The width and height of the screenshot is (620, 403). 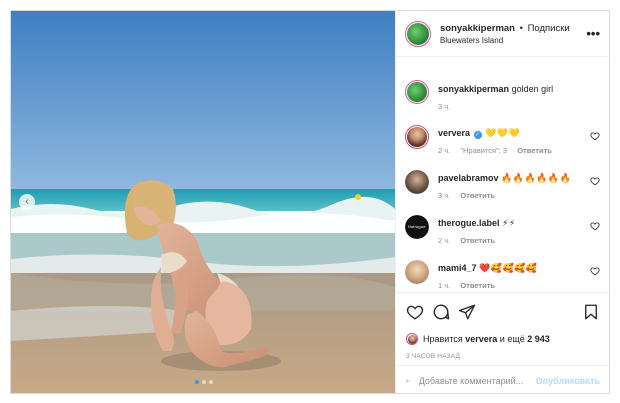 What do you see at coordinates (407, 381) in the screenshot?
I see `emoji-smile-icon` at bounding box center [407, 381].